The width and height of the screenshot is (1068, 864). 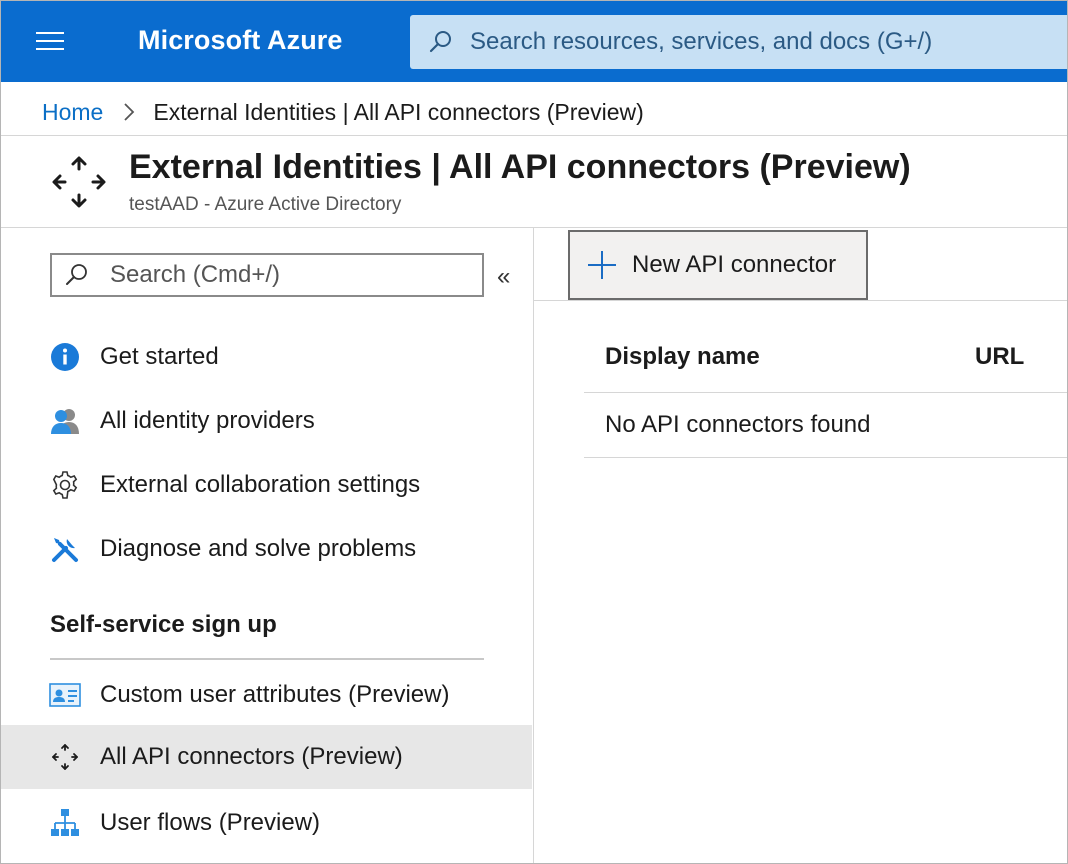 I want to click on column-header-url: URL, so click(x=999, y=357).